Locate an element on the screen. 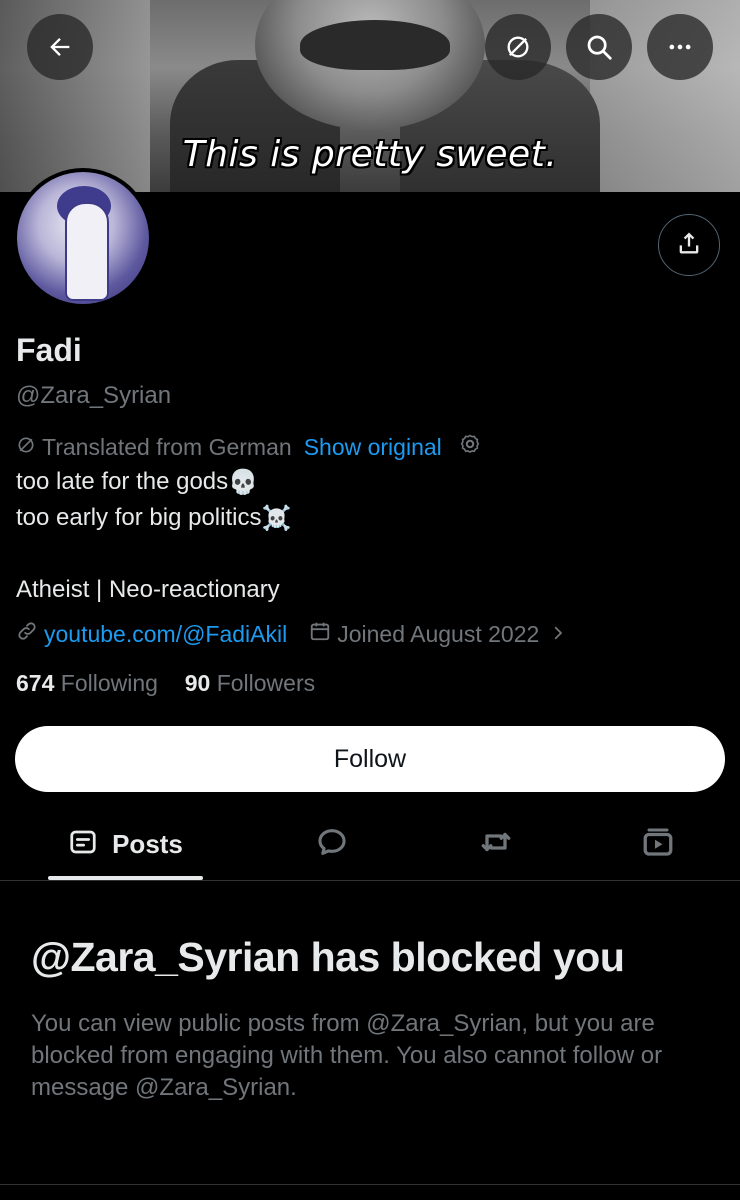 This screenshot has width=740, height=1200. bottom-divider is located at coordinates (370, 1184).